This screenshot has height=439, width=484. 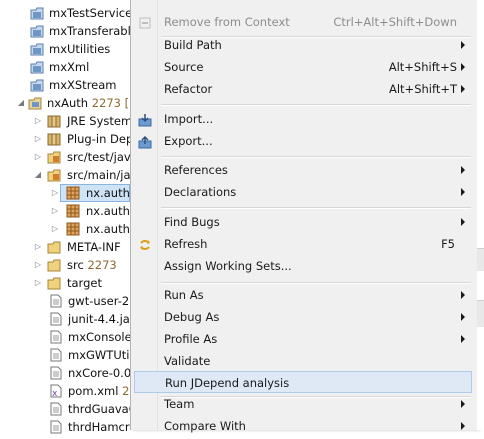 What do you see at coordinates (54, 175) in the screenshot?
I see `source-folder-icon` at bounding box center [54, 175].